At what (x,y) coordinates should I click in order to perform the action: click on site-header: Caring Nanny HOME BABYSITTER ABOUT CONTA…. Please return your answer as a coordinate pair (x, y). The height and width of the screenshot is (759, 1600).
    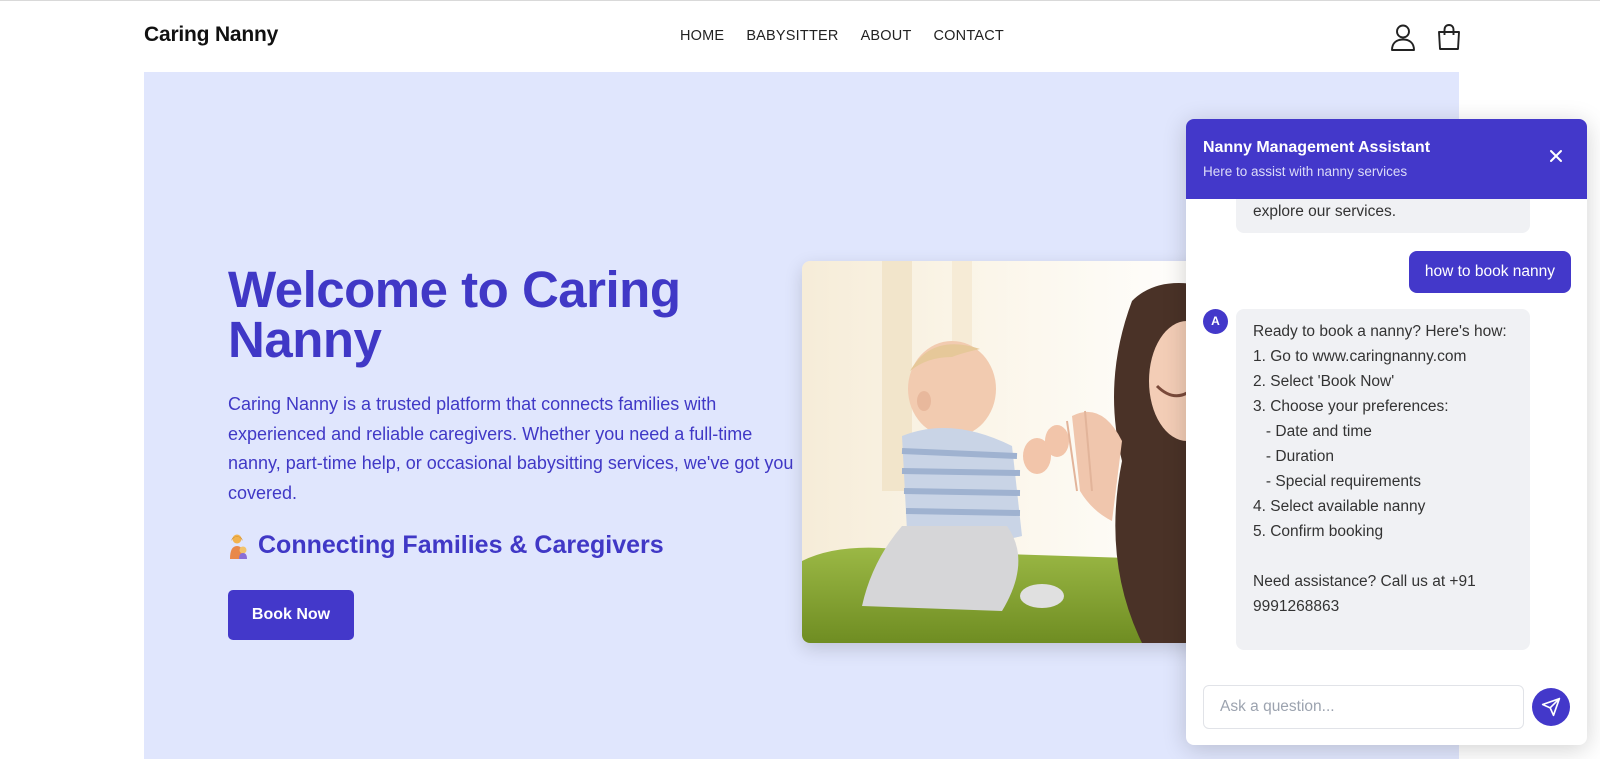
    Looking at the image, I should click on (800, 36).